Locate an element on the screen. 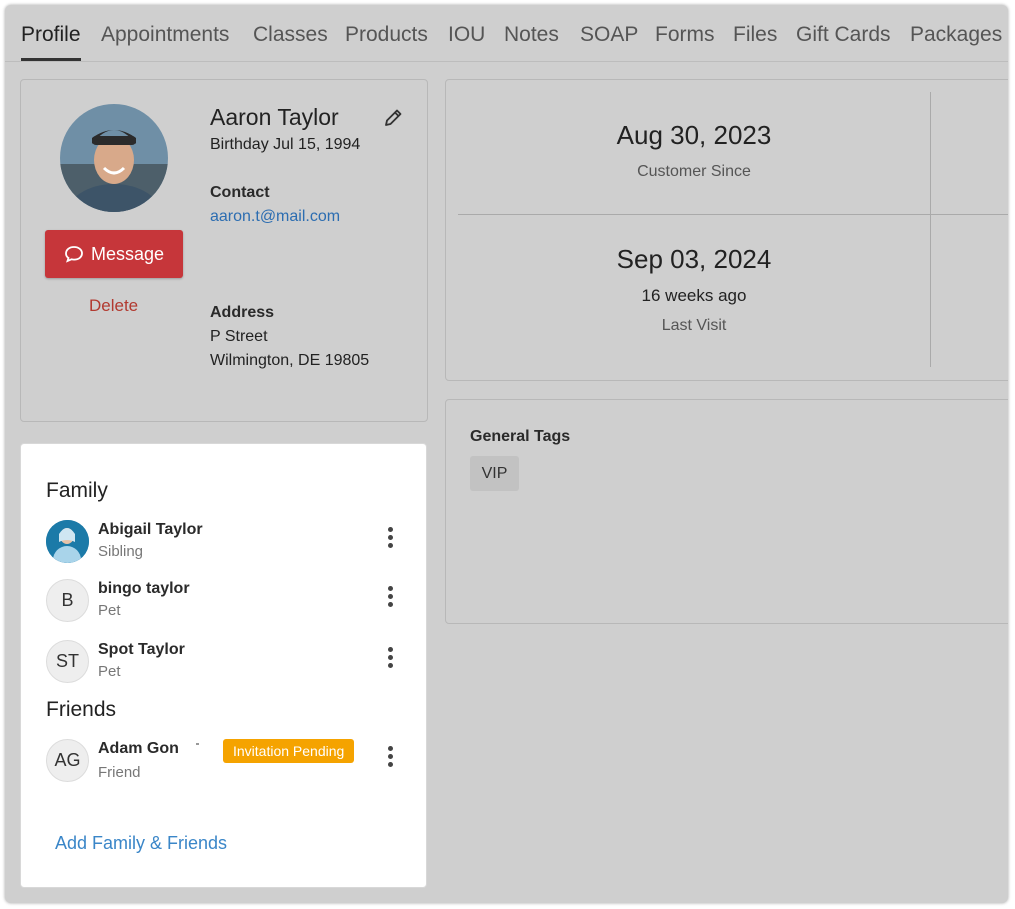  tab-appointments: Appointments is located at coordinates (165, 35).